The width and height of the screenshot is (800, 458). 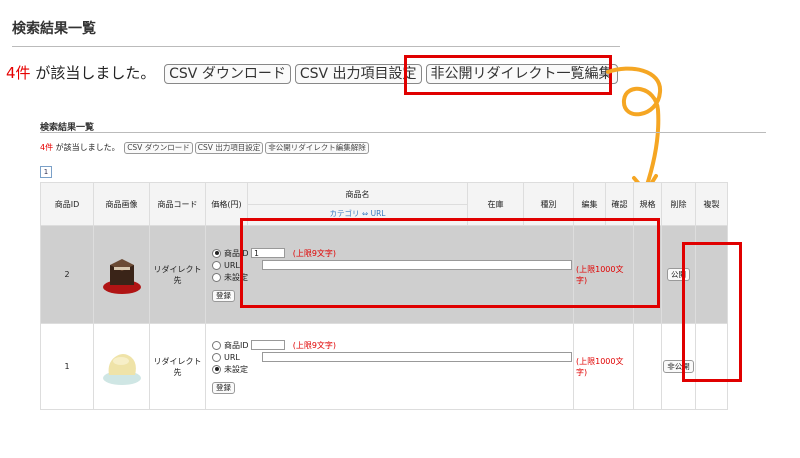 What do you see at coordinates (54, 29) in the screenshot?
I see `page-title-zoomed: 検索結果一覧` at bounding box center [54, 29].